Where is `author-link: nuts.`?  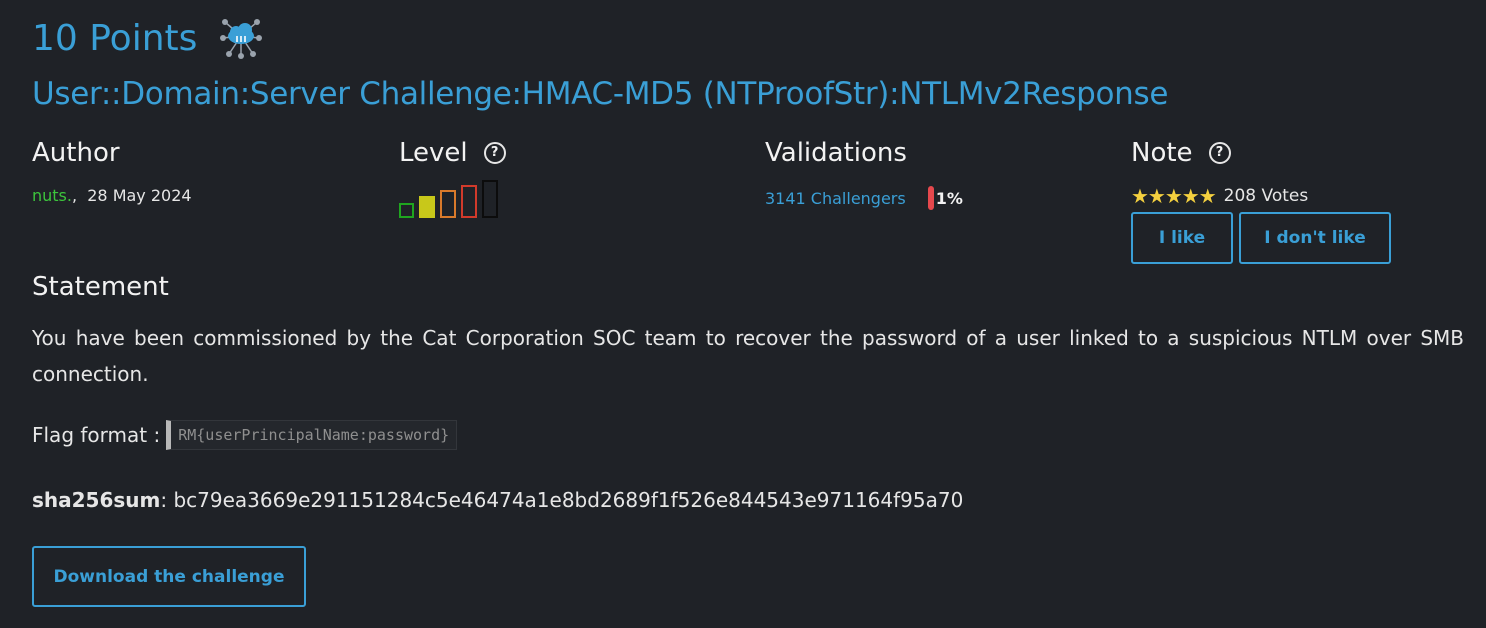
author-link: nuts. is located at coordinates (52, 195).